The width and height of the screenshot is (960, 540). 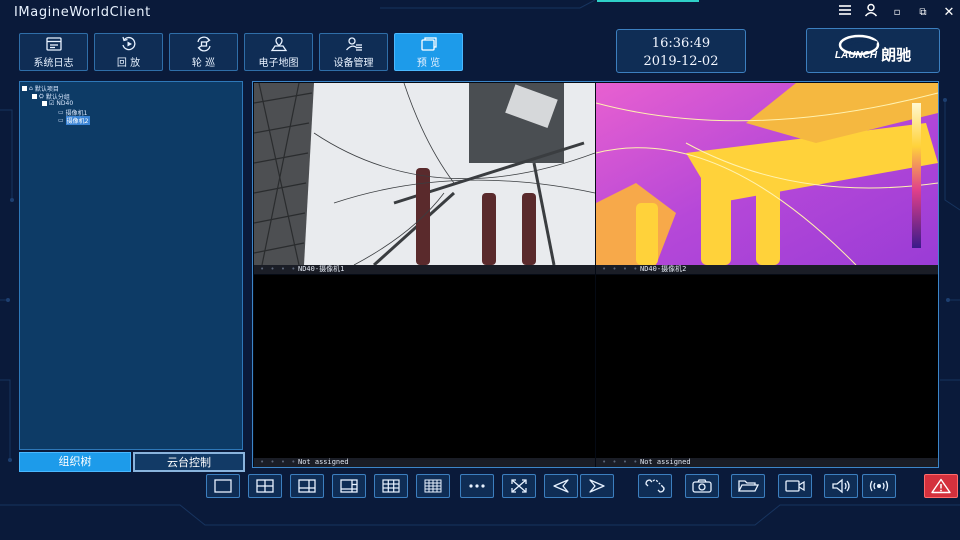 I want to click on record-button, so click(x=795, y=486).